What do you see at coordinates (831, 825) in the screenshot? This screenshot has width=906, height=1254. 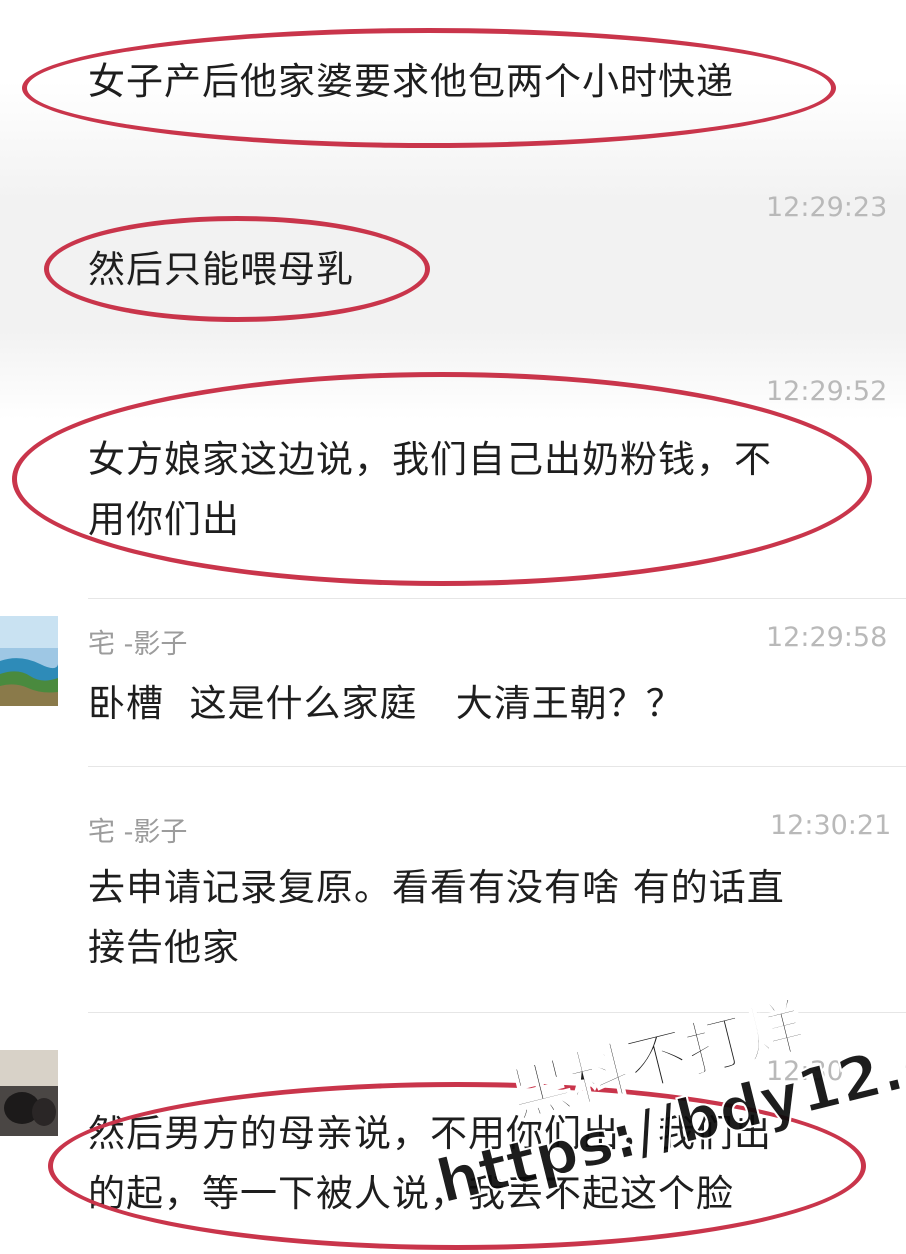 I see `timestamp-5: 12:30:21` at bounding box center [831, 825].